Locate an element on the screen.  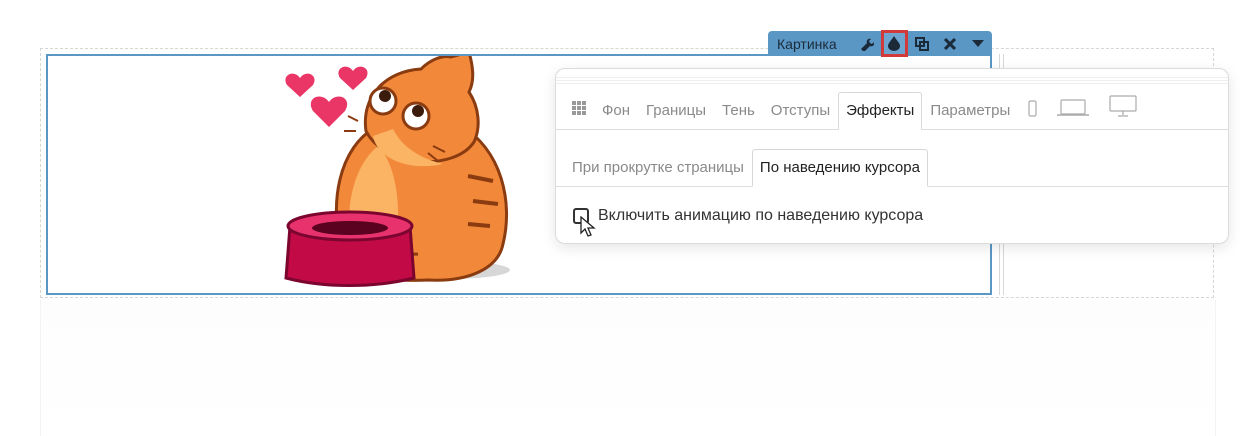
heart-icon is located at coordinates (326, 96).